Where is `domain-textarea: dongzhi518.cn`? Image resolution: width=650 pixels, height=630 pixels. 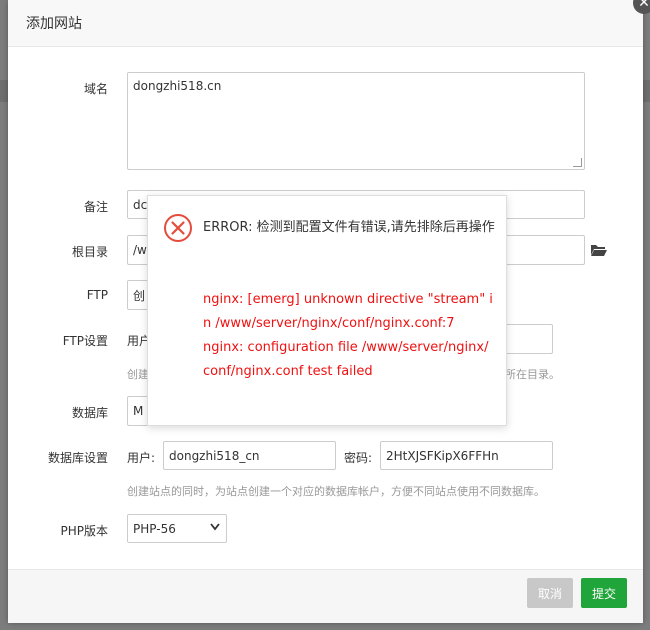
domain-textarea: dongzhi518.cn is located at coordinates (356, 121).